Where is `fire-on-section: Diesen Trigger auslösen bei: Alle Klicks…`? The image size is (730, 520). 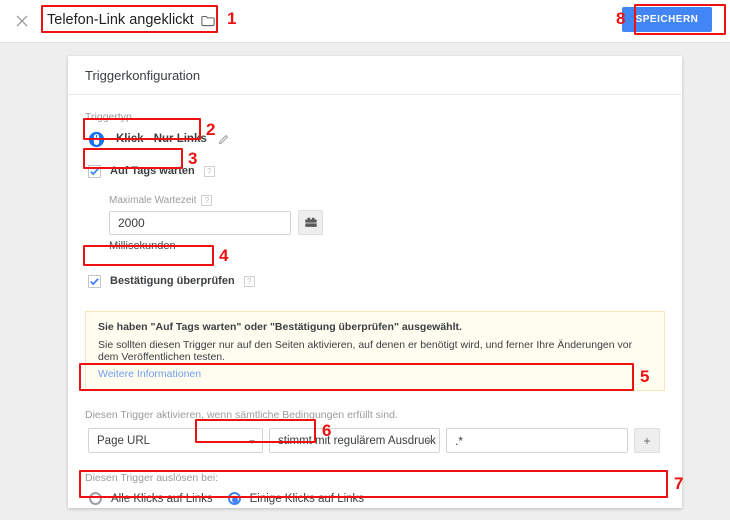
fire-on-section: Diesen Trigger auslösen bei: Alle Klicks… is located at coordinates (375, 490).